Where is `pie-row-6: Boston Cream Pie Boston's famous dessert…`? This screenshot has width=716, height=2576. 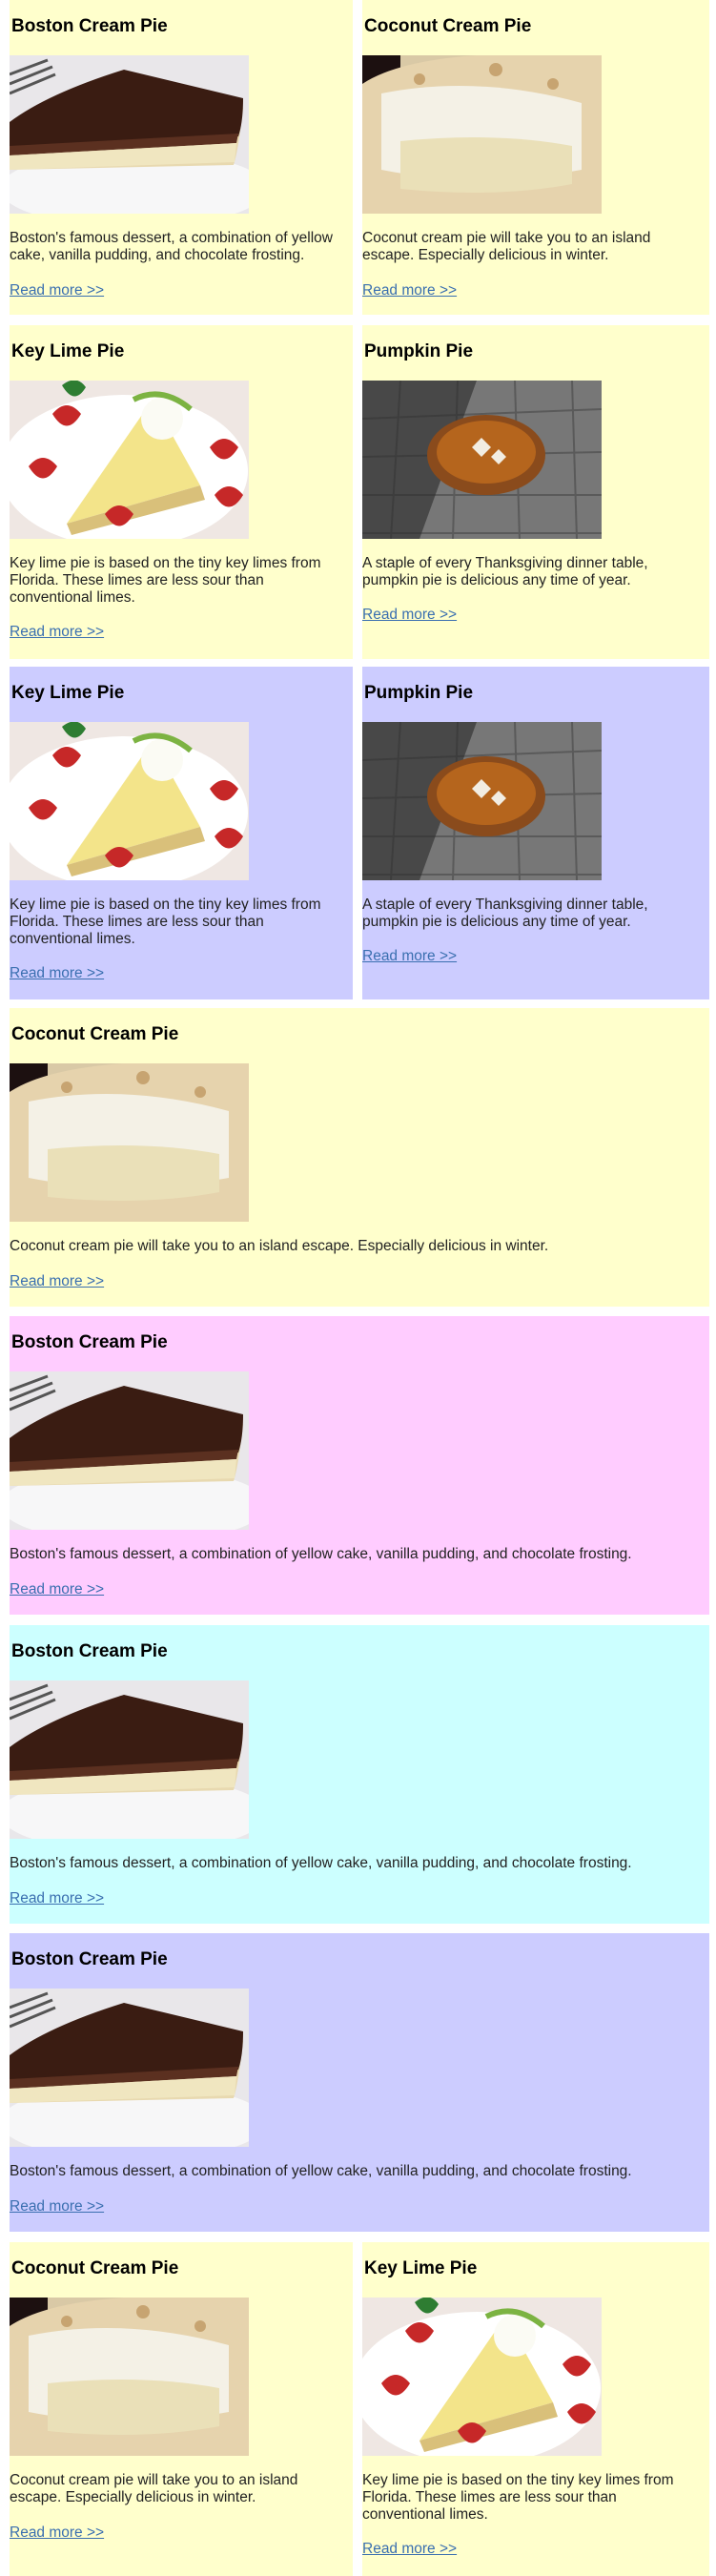
pie-row-6: Boston Cream Pie Boston's famous dessert… is located at coordinates (359, 1774).